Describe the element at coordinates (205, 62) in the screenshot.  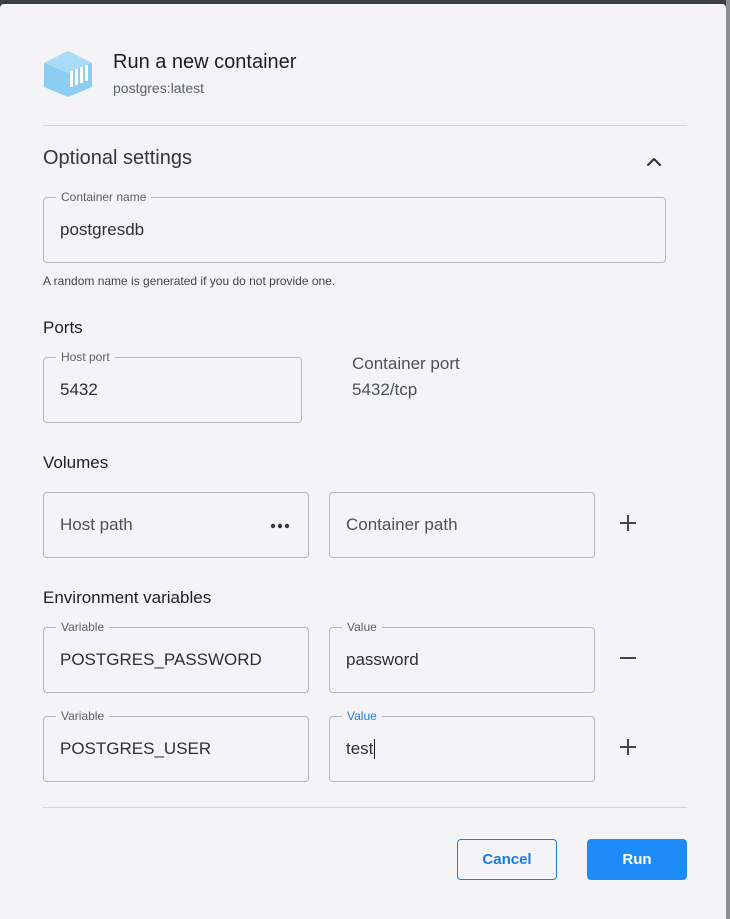
I see `dialog-title: Run a new container` at that location.